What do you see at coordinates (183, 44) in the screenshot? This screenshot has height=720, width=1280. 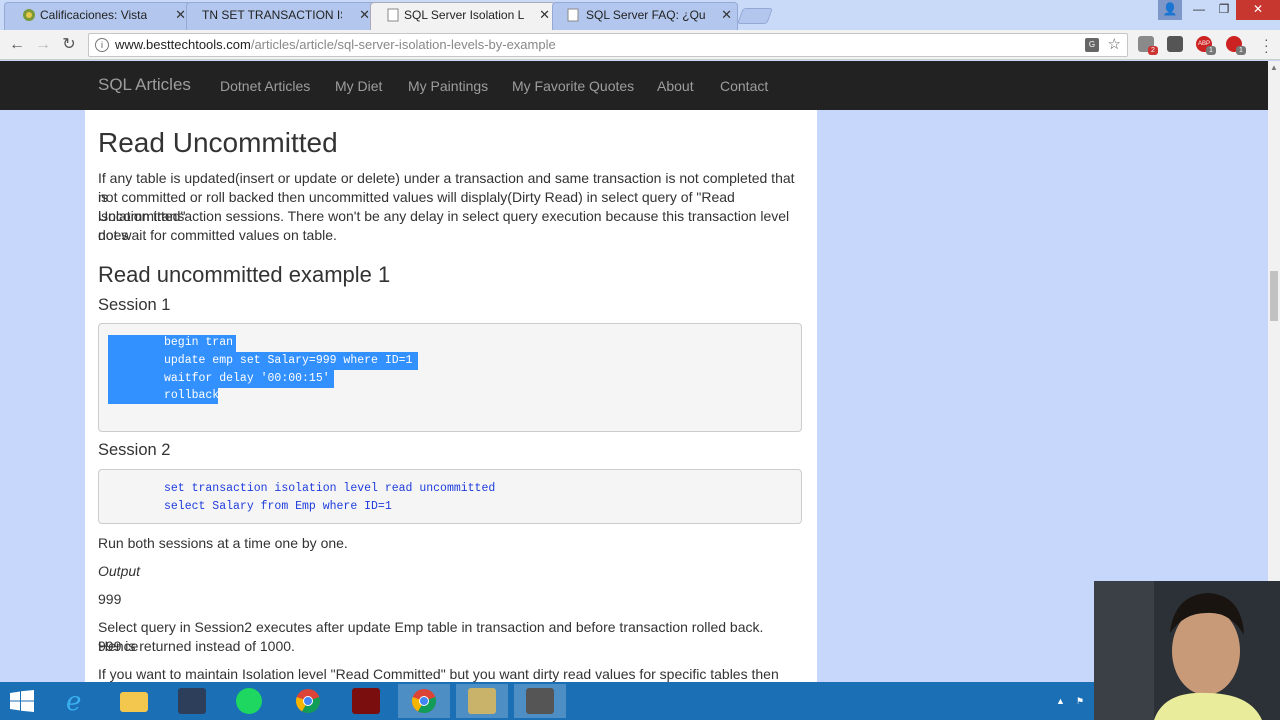 I see `url-host: www.besttechtools.com` at bounding box center [183, 44].